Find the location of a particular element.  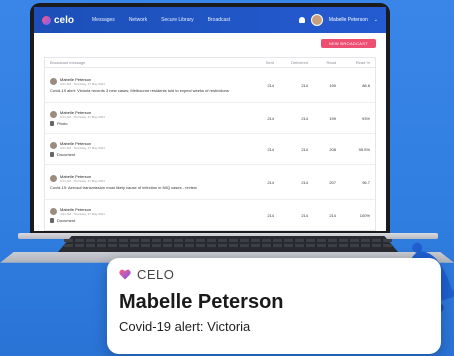

celo-heart-icon is located at coordinates (125, 274).